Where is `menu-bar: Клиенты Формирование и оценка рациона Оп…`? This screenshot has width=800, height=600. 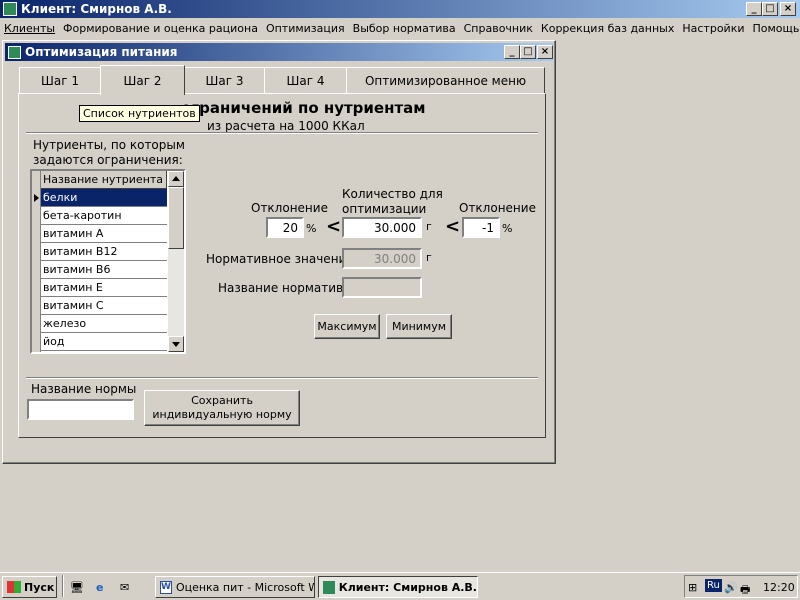 menu-bar: Клиенты Формирование и оценка рациона Оп… is located at coordinates (400, 28).